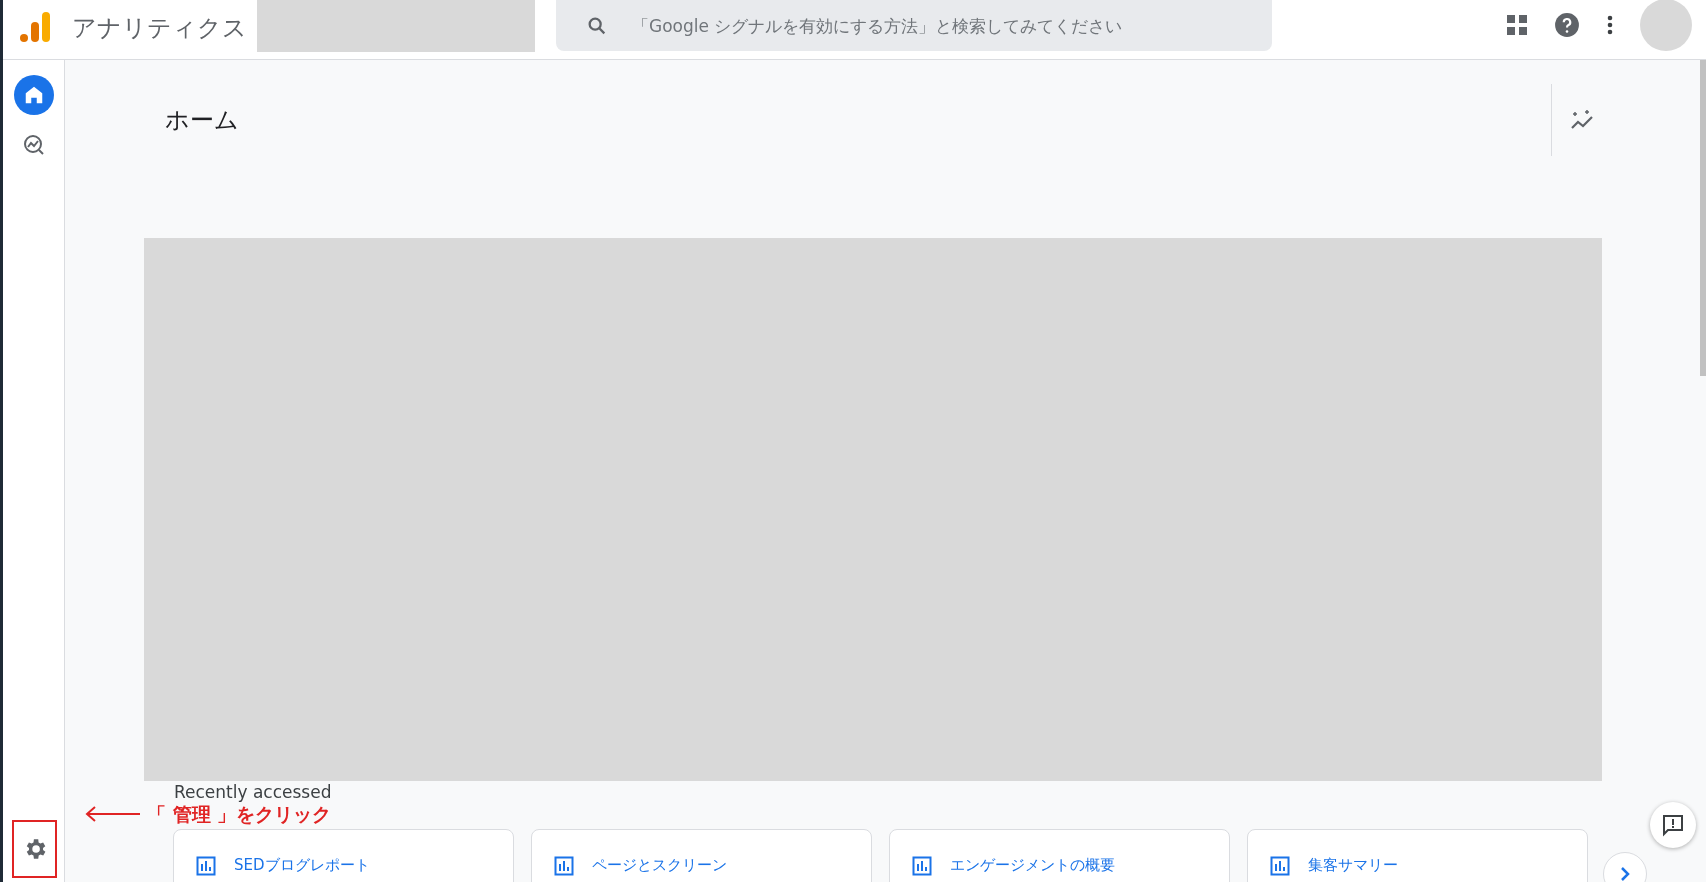 The height and width of the screenshot is (882, 1706). I want to click on feedback-button, so click(1673, 825).